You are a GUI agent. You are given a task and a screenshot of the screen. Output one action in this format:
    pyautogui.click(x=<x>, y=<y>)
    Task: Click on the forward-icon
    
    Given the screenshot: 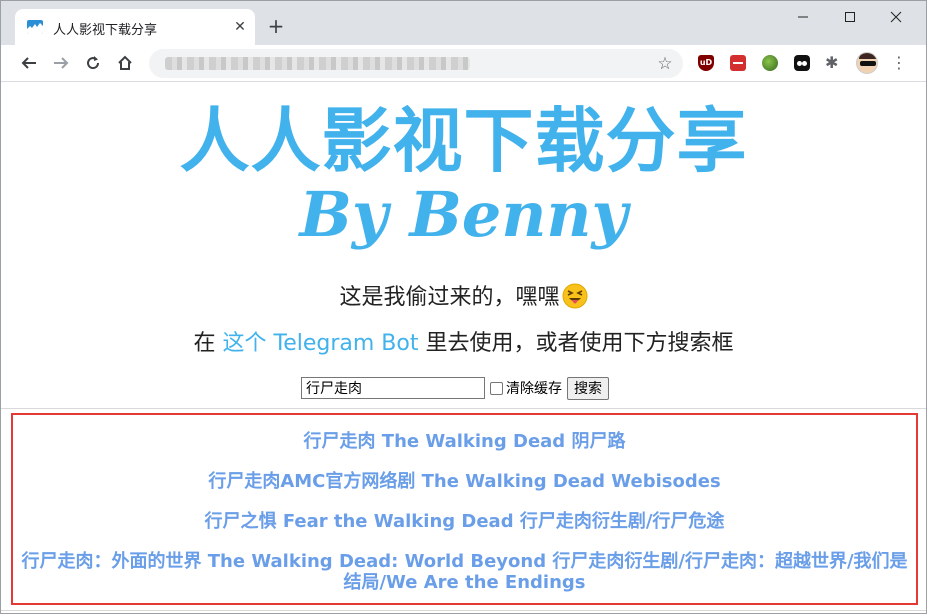 What is the action you would take?
    pyautogui.click(x=61, y=63)
    